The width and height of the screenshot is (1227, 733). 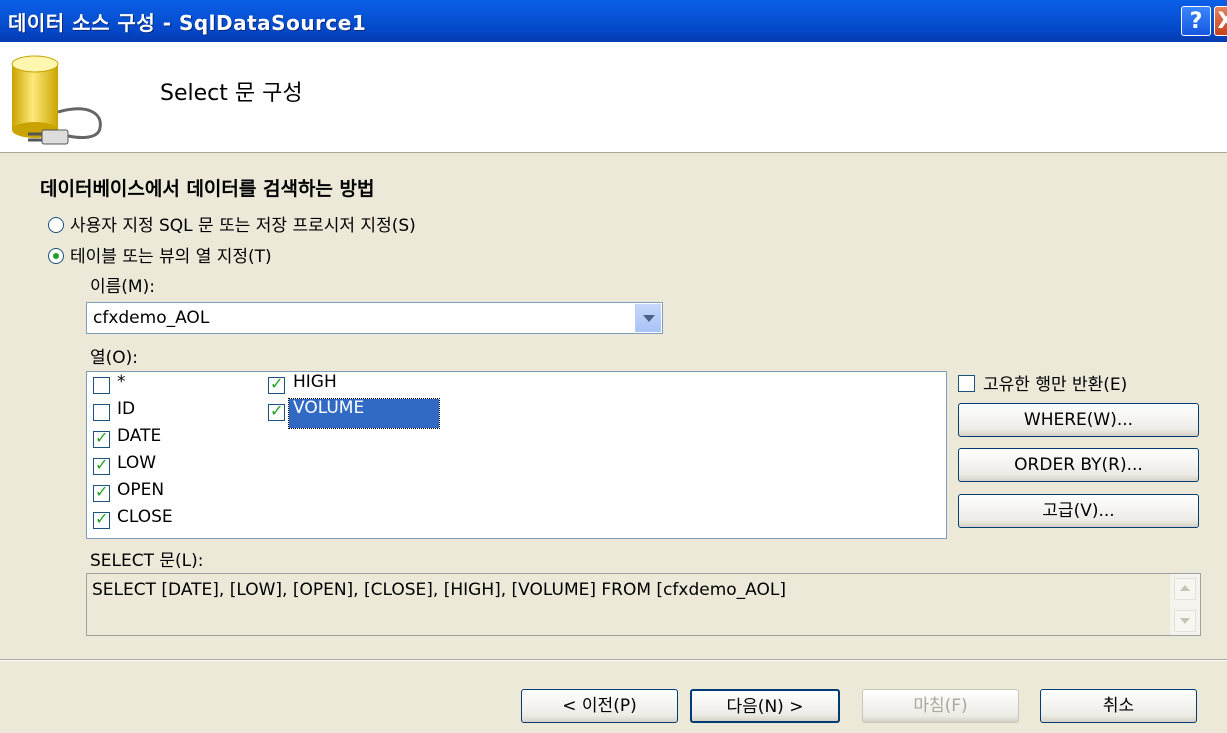 I want to click on chevron-down-icon, so click(x=648, y=318).